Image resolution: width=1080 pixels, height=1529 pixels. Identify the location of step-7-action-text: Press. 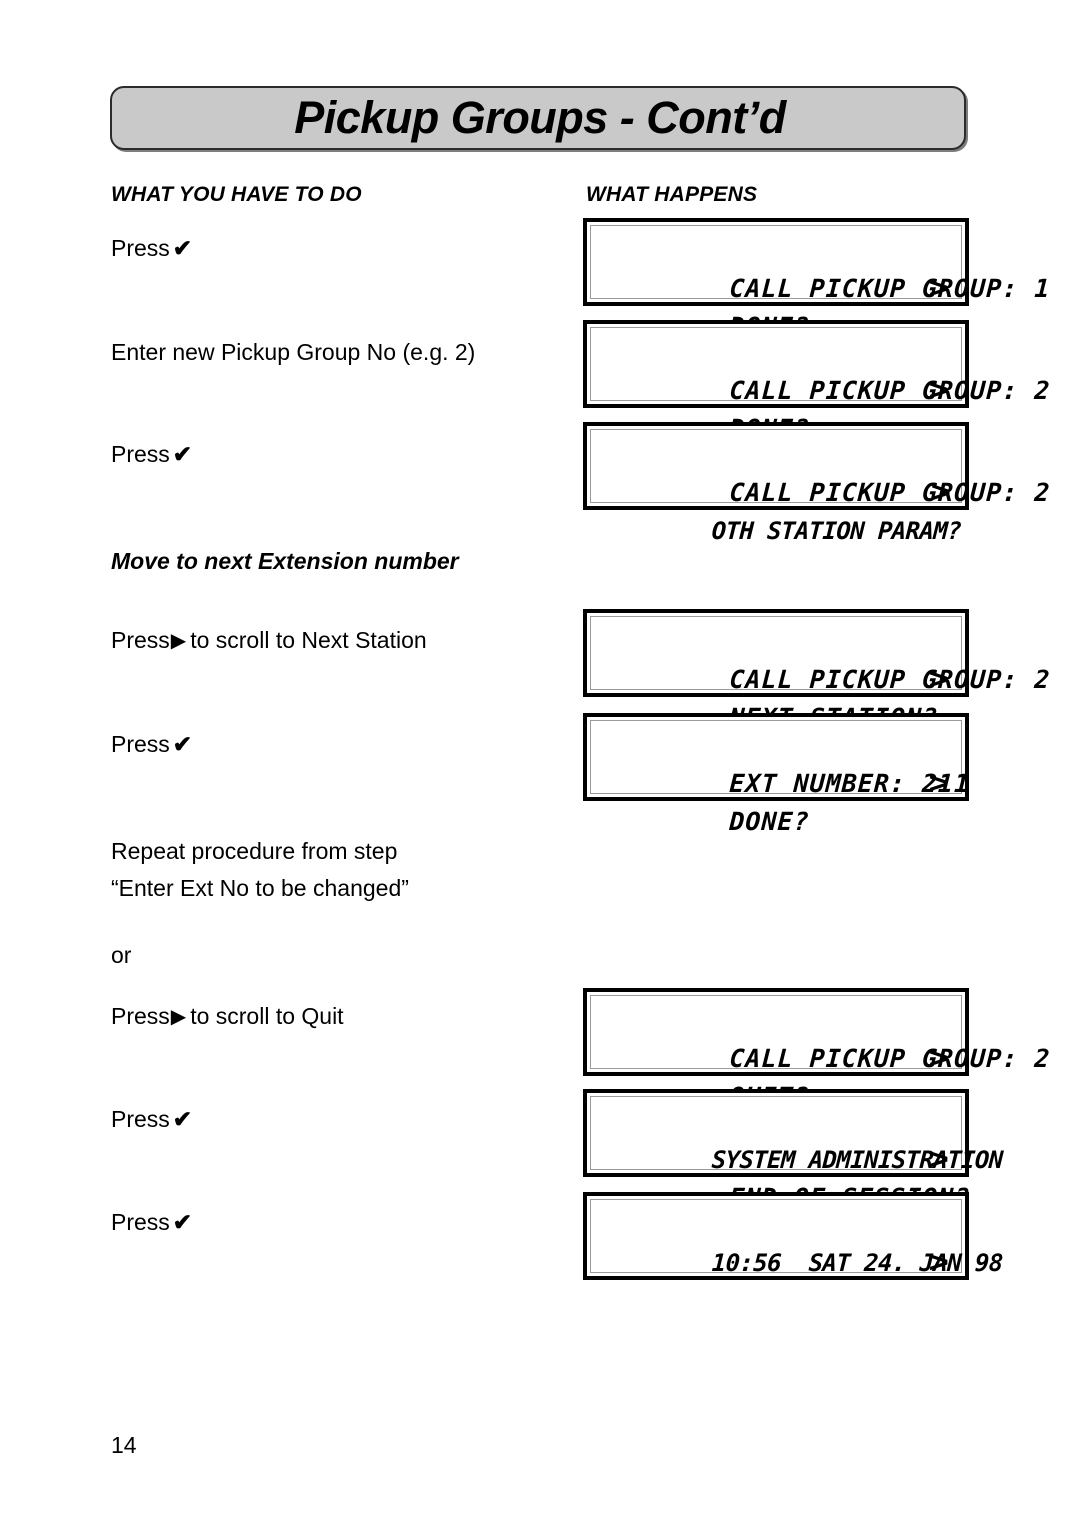
(140, 1119).